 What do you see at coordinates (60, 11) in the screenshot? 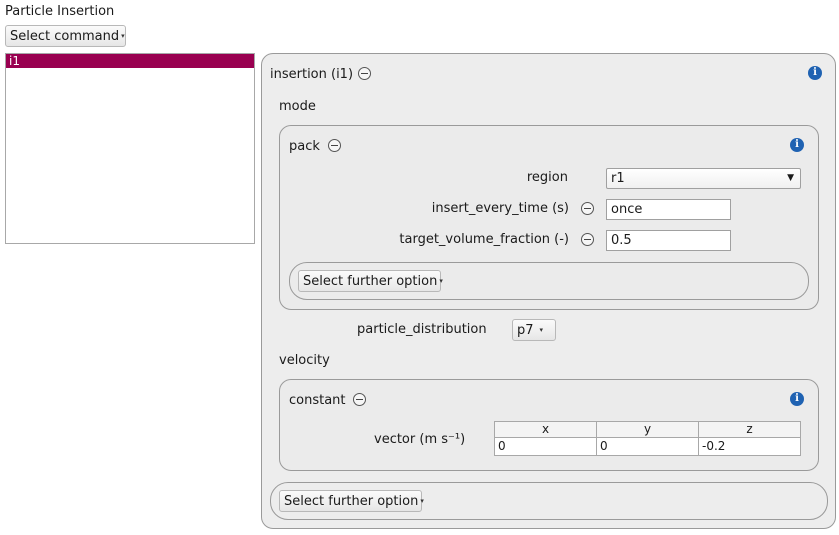
I see `window-title: Particle Insertion` at bounding box center [60, 11].